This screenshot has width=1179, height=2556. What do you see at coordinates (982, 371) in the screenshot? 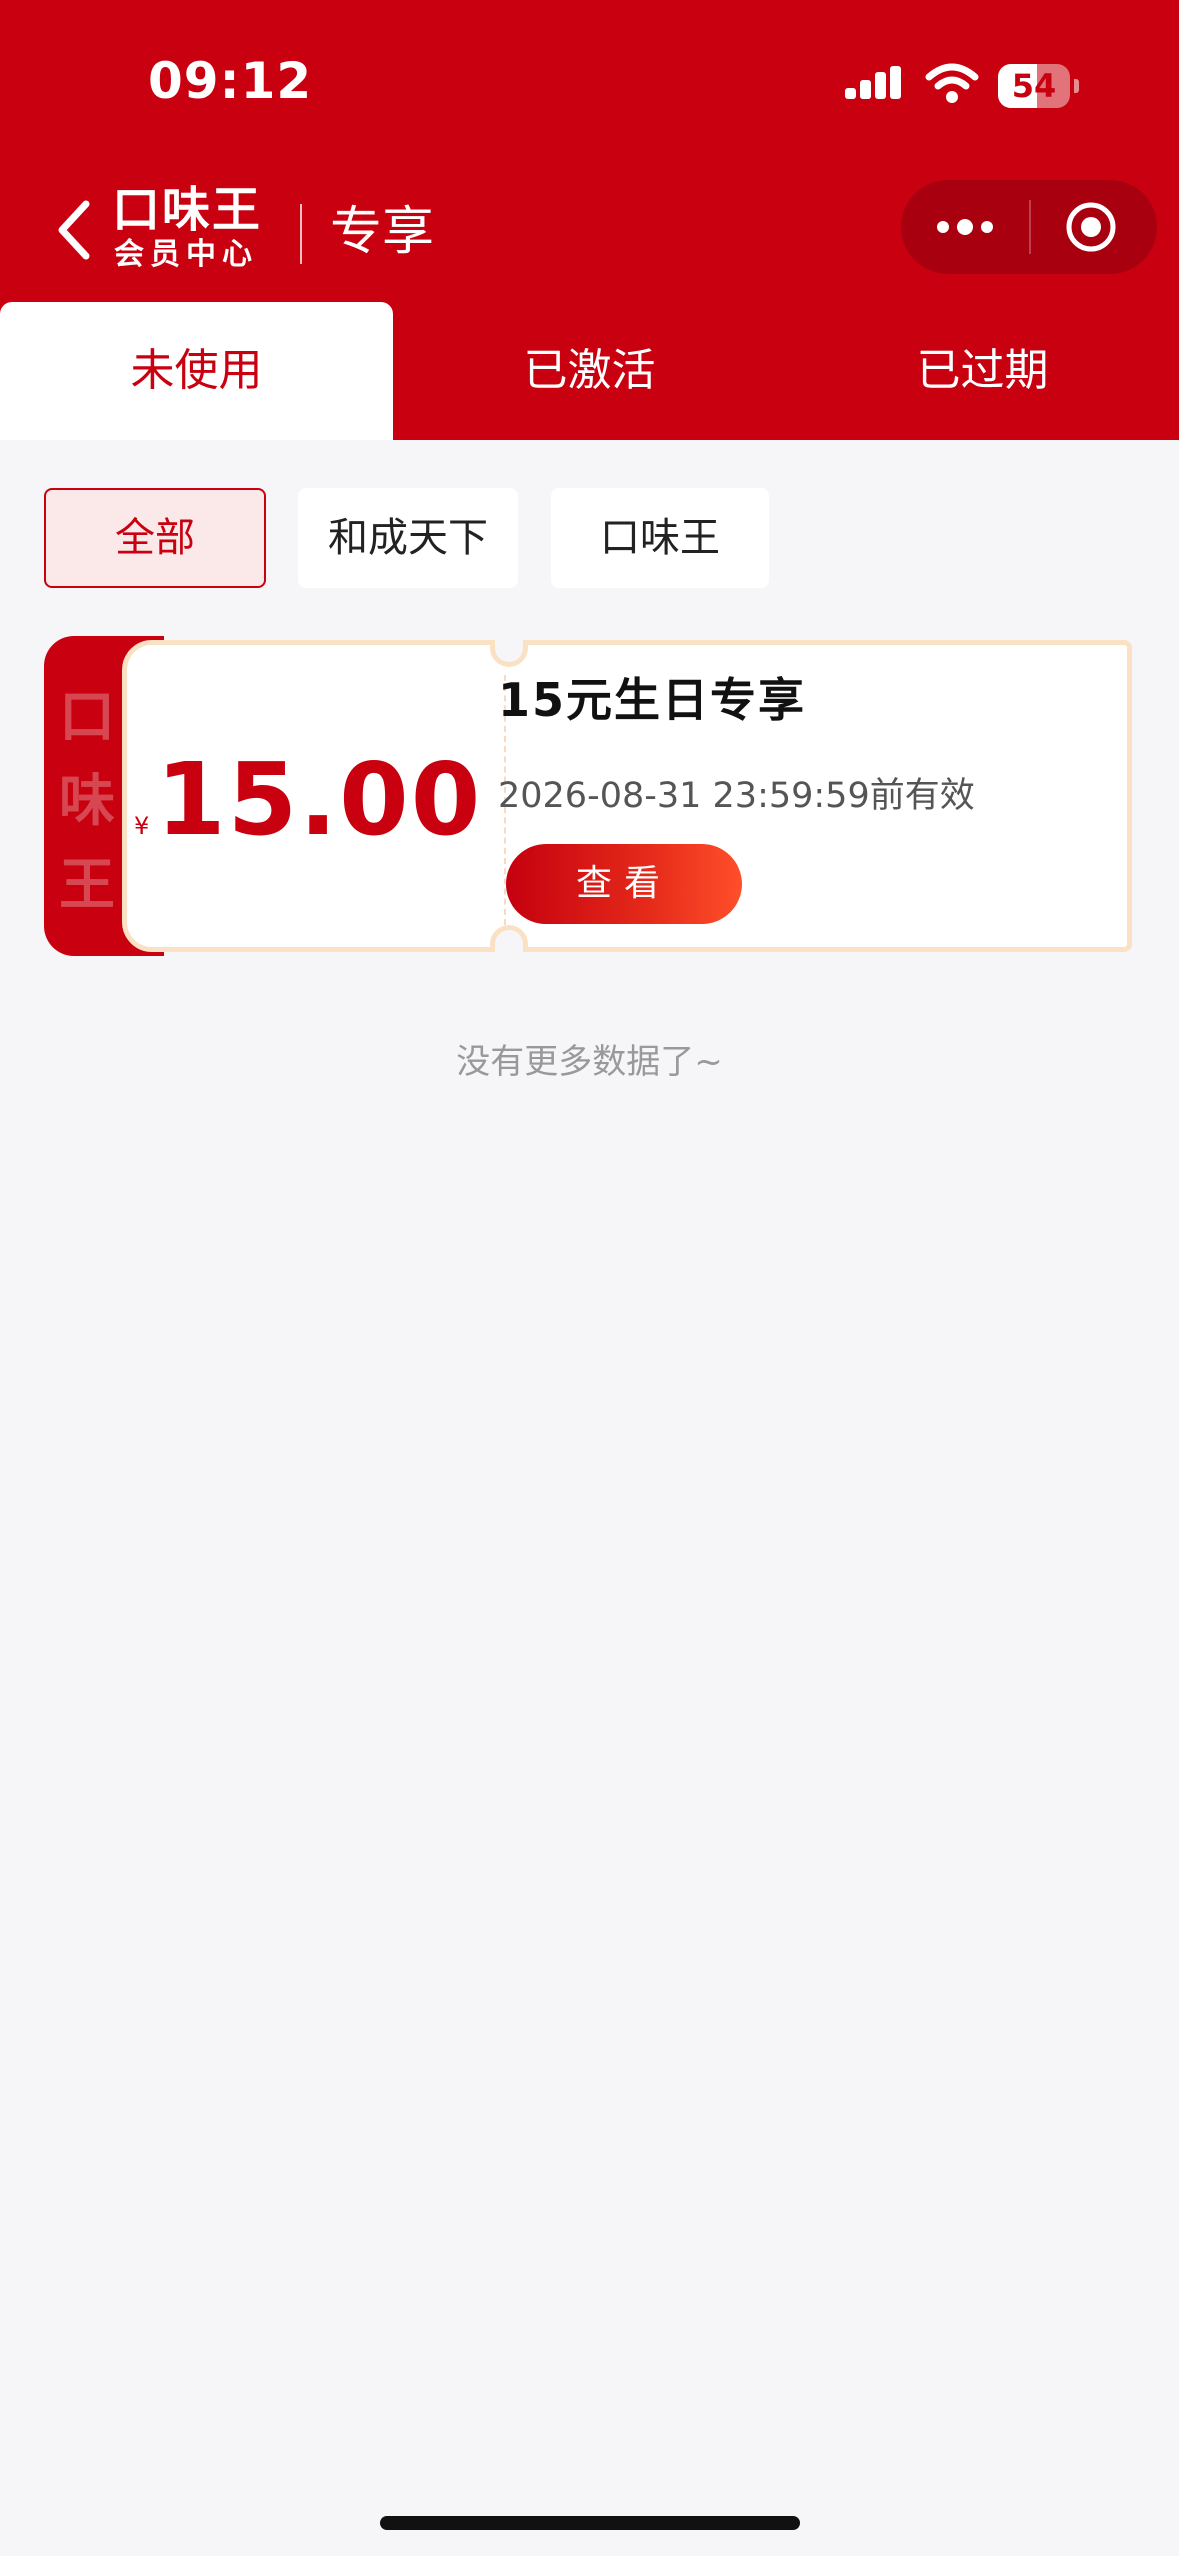
I see `tab-expired: 已过期` at bounding box center [982, 371].